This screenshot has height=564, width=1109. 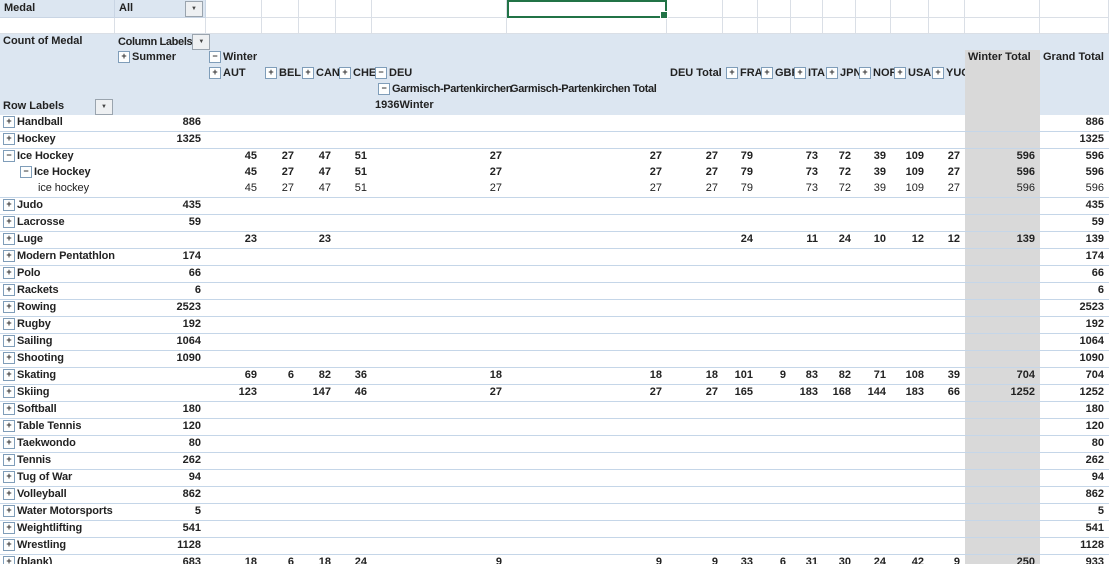 What do you see at coordinates (57, 123) in the screenshot?
I see `row-label-cell: + Handball` at bounding box center [57, 123].